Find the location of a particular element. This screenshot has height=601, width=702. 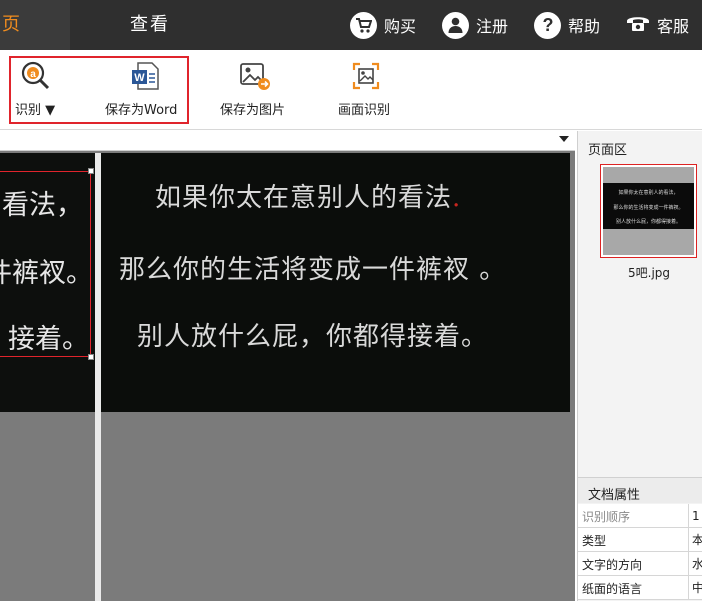

recognition-region-box is located at coordinates (47, 264).